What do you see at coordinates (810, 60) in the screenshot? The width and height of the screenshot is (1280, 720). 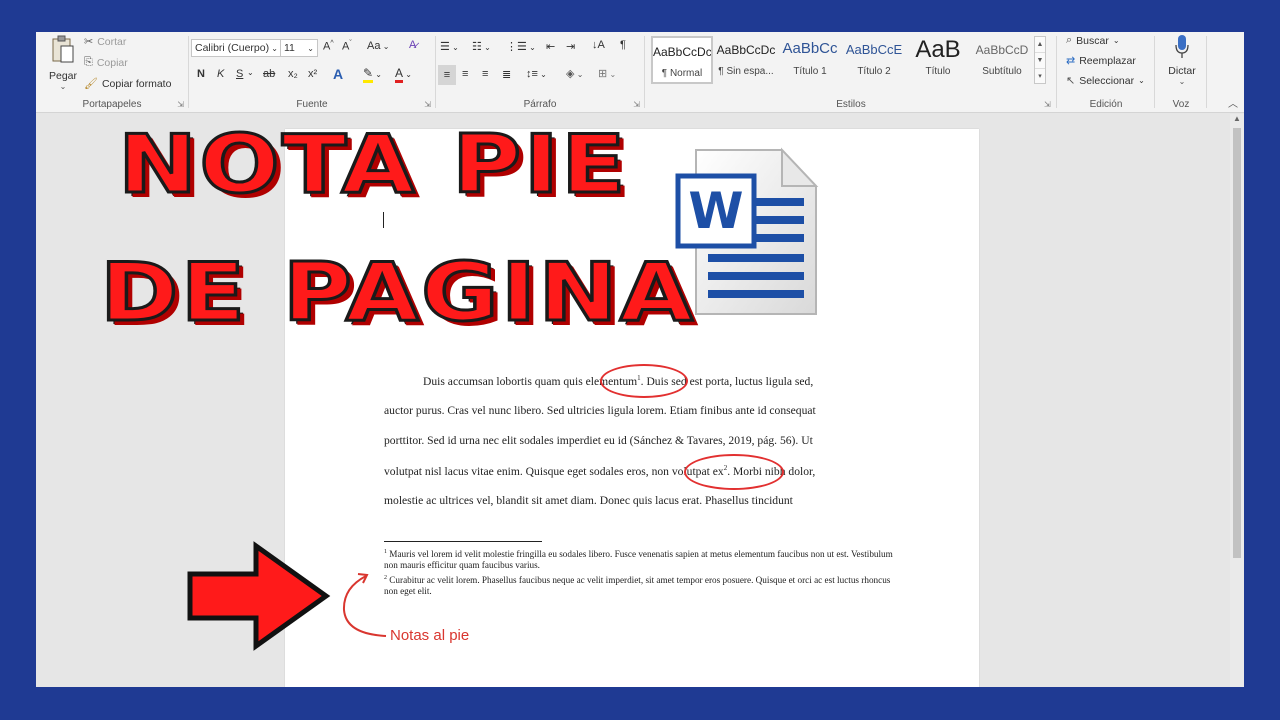 I see `style-heading-1: AaBbCc Título 1` at bounding box center [810, 60].